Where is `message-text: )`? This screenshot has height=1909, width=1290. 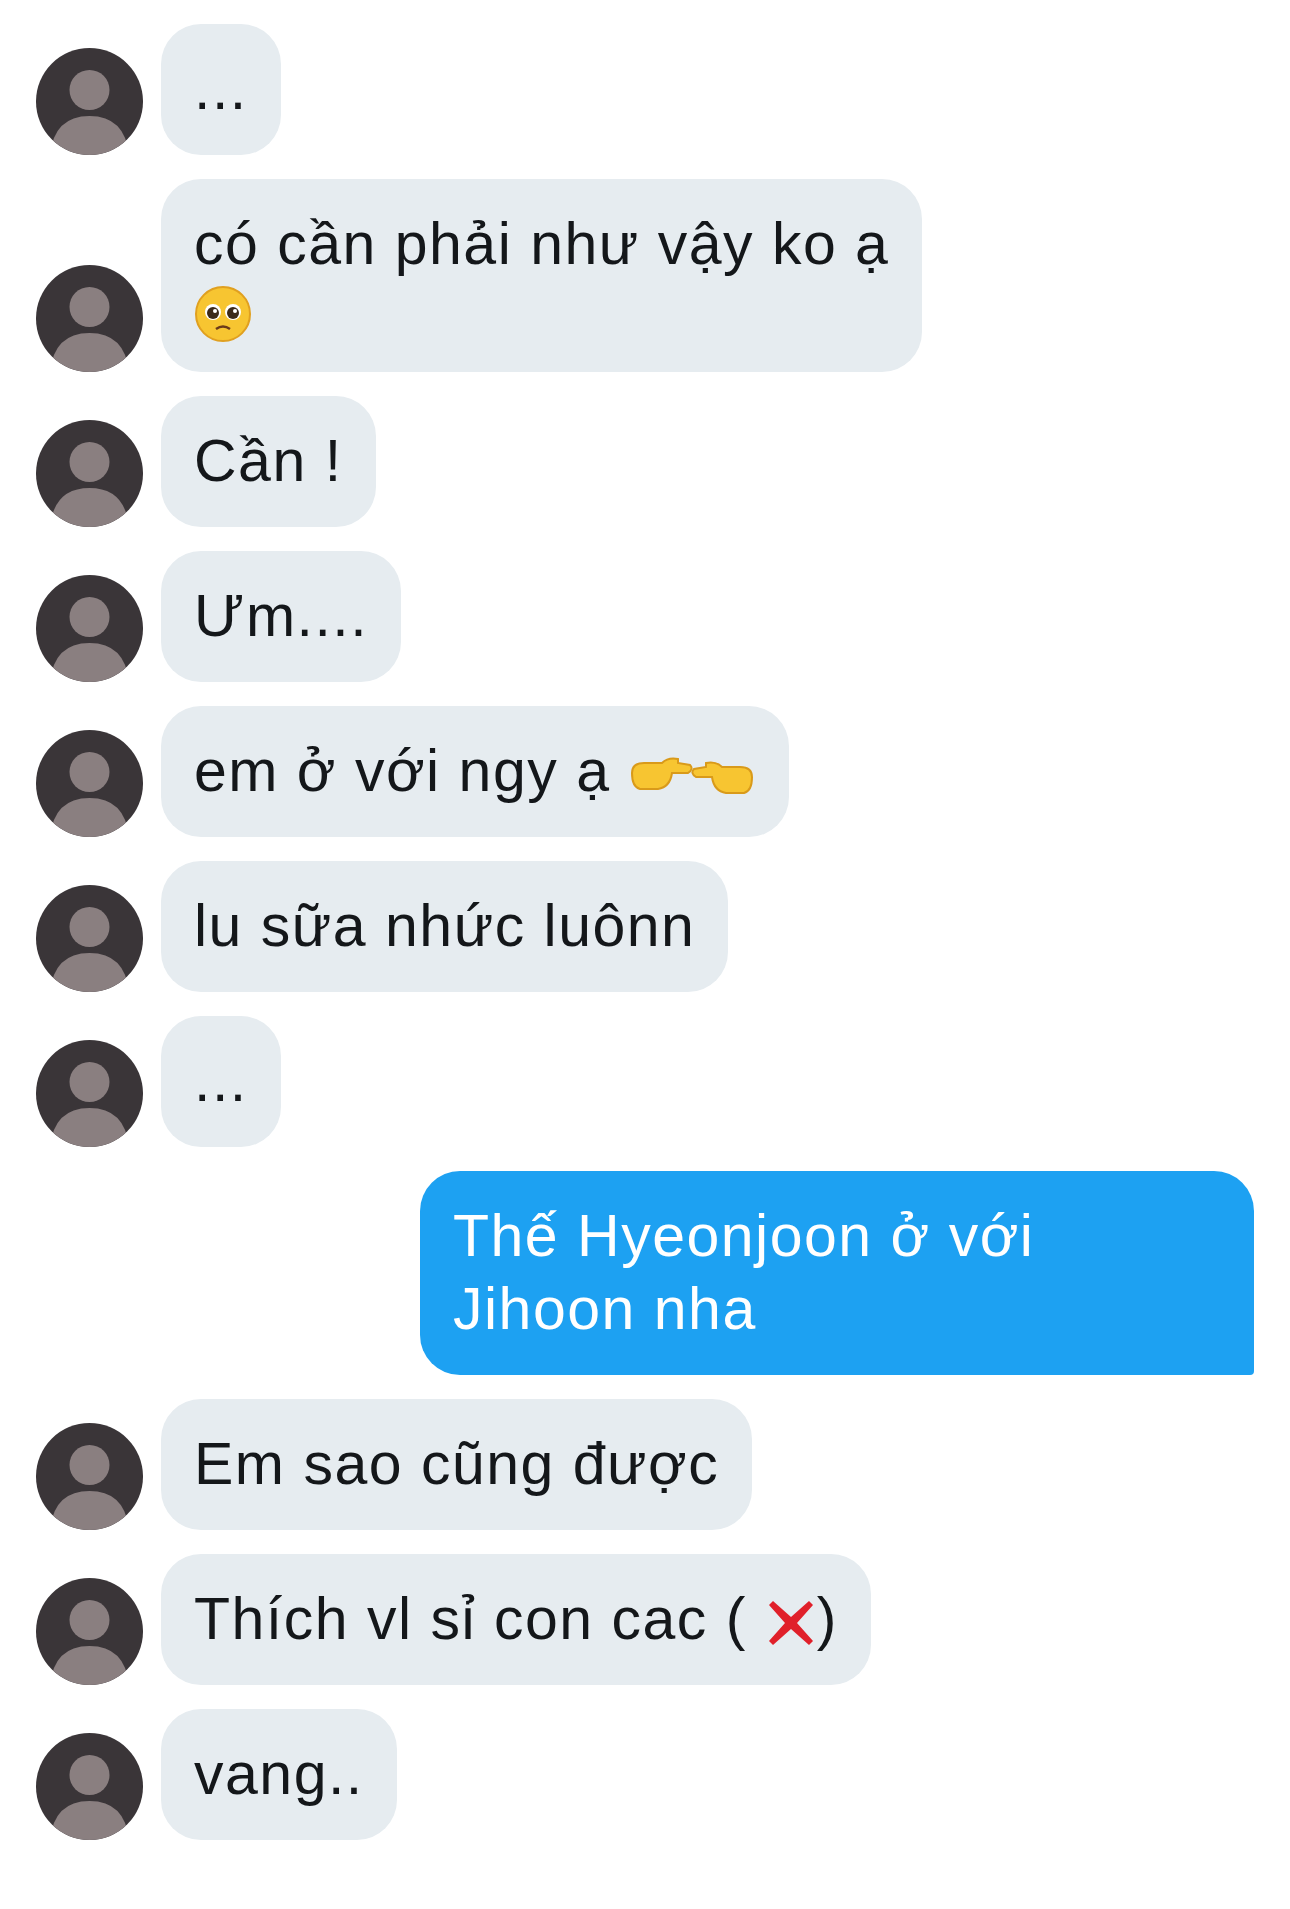 message-text: ) is located at coordinates (827, 1619).